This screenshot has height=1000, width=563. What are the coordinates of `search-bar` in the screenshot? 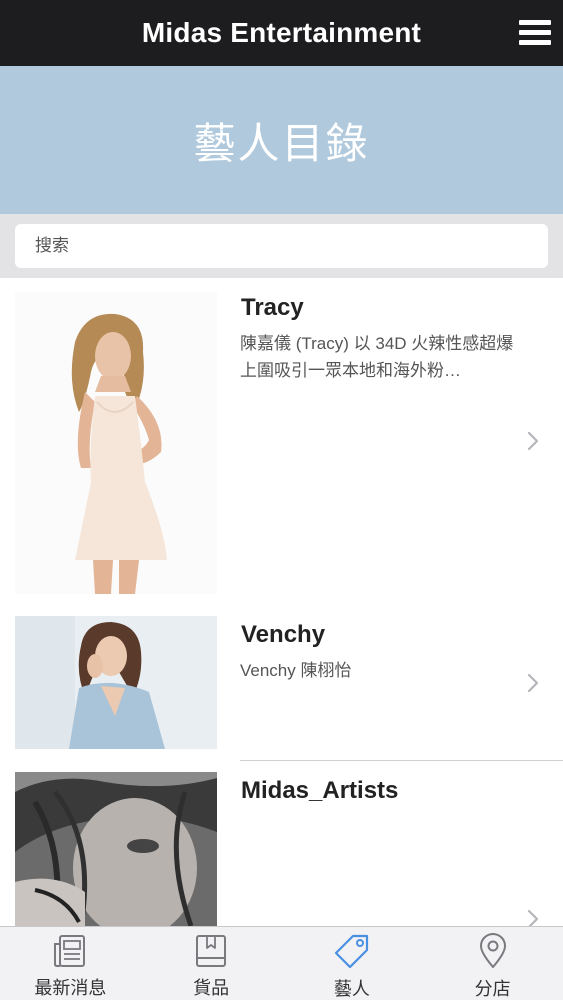 It's located at (281, 246).